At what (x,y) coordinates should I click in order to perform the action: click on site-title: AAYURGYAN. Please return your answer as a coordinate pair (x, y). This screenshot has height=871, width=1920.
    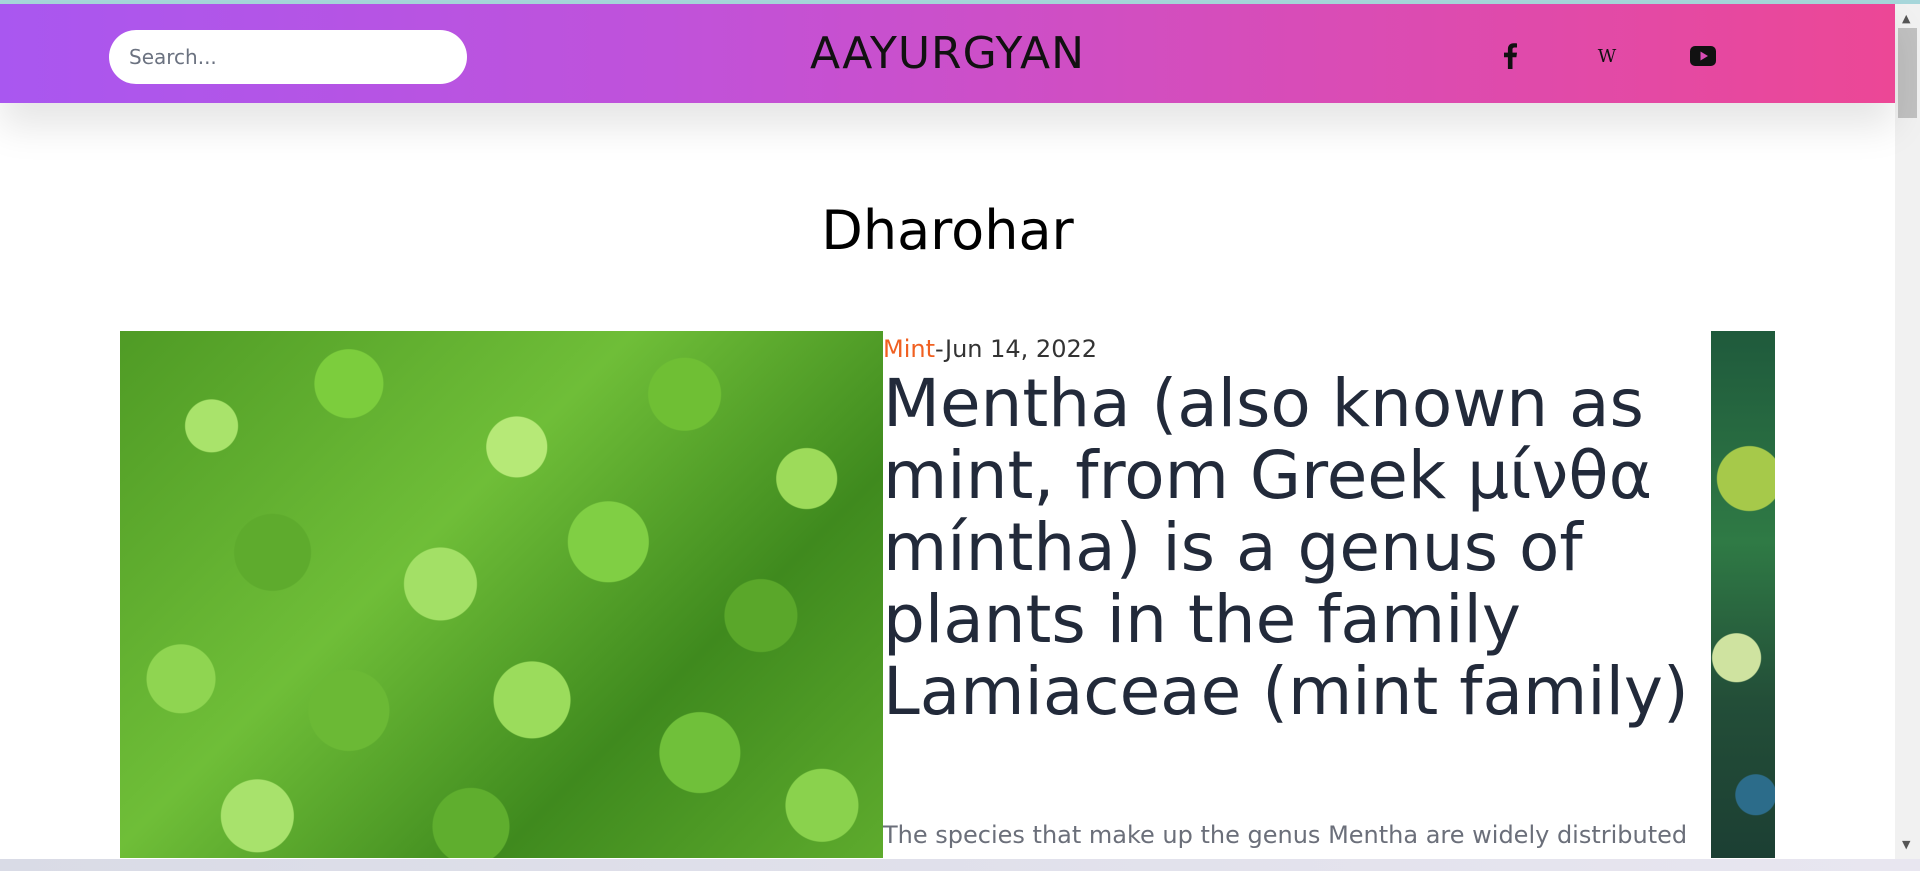
    Looking at the image, I should click on (947, 54).